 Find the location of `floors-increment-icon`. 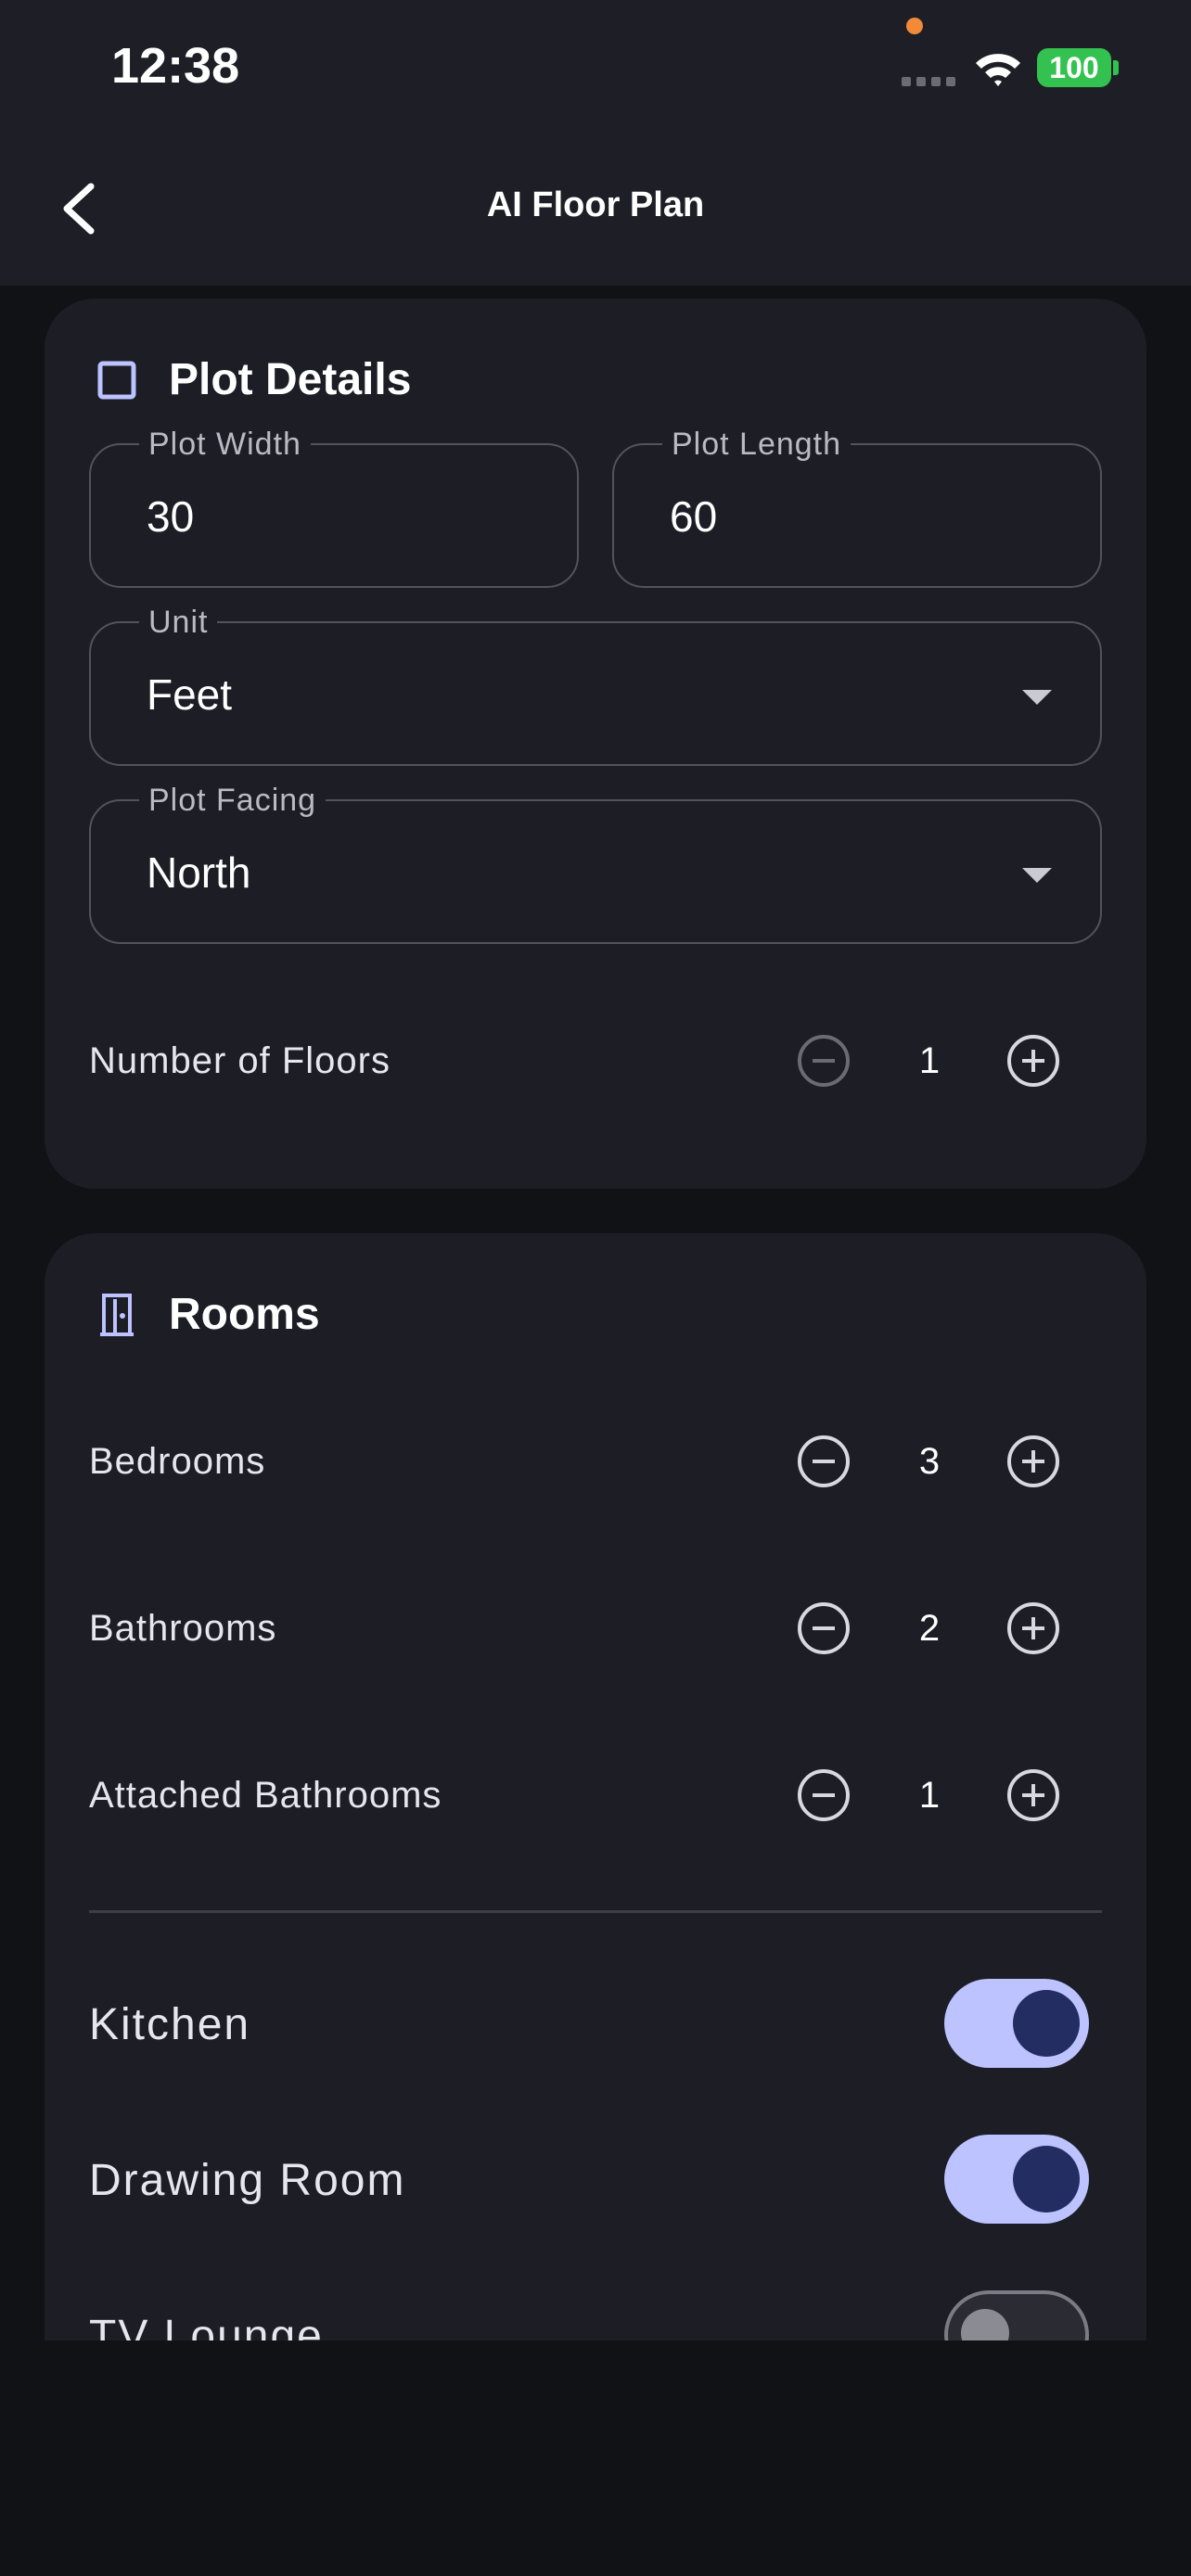

floors-increment-icon is located at coordinates (1033, 1061).